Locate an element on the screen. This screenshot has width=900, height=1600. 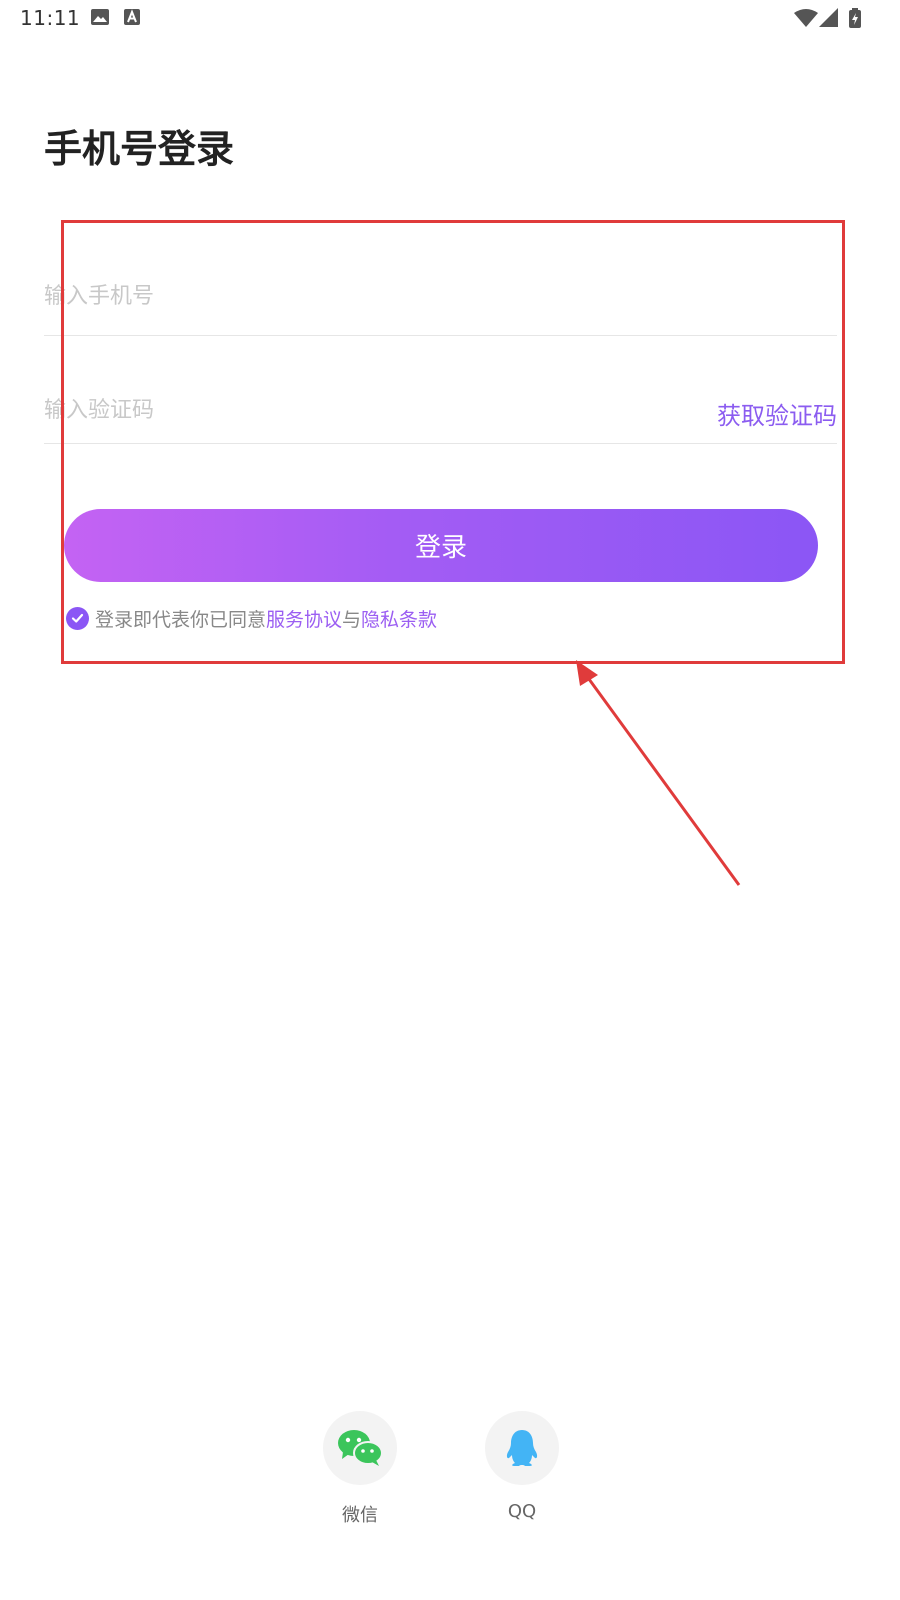
battery-icon is located at coordinates (855, 18).